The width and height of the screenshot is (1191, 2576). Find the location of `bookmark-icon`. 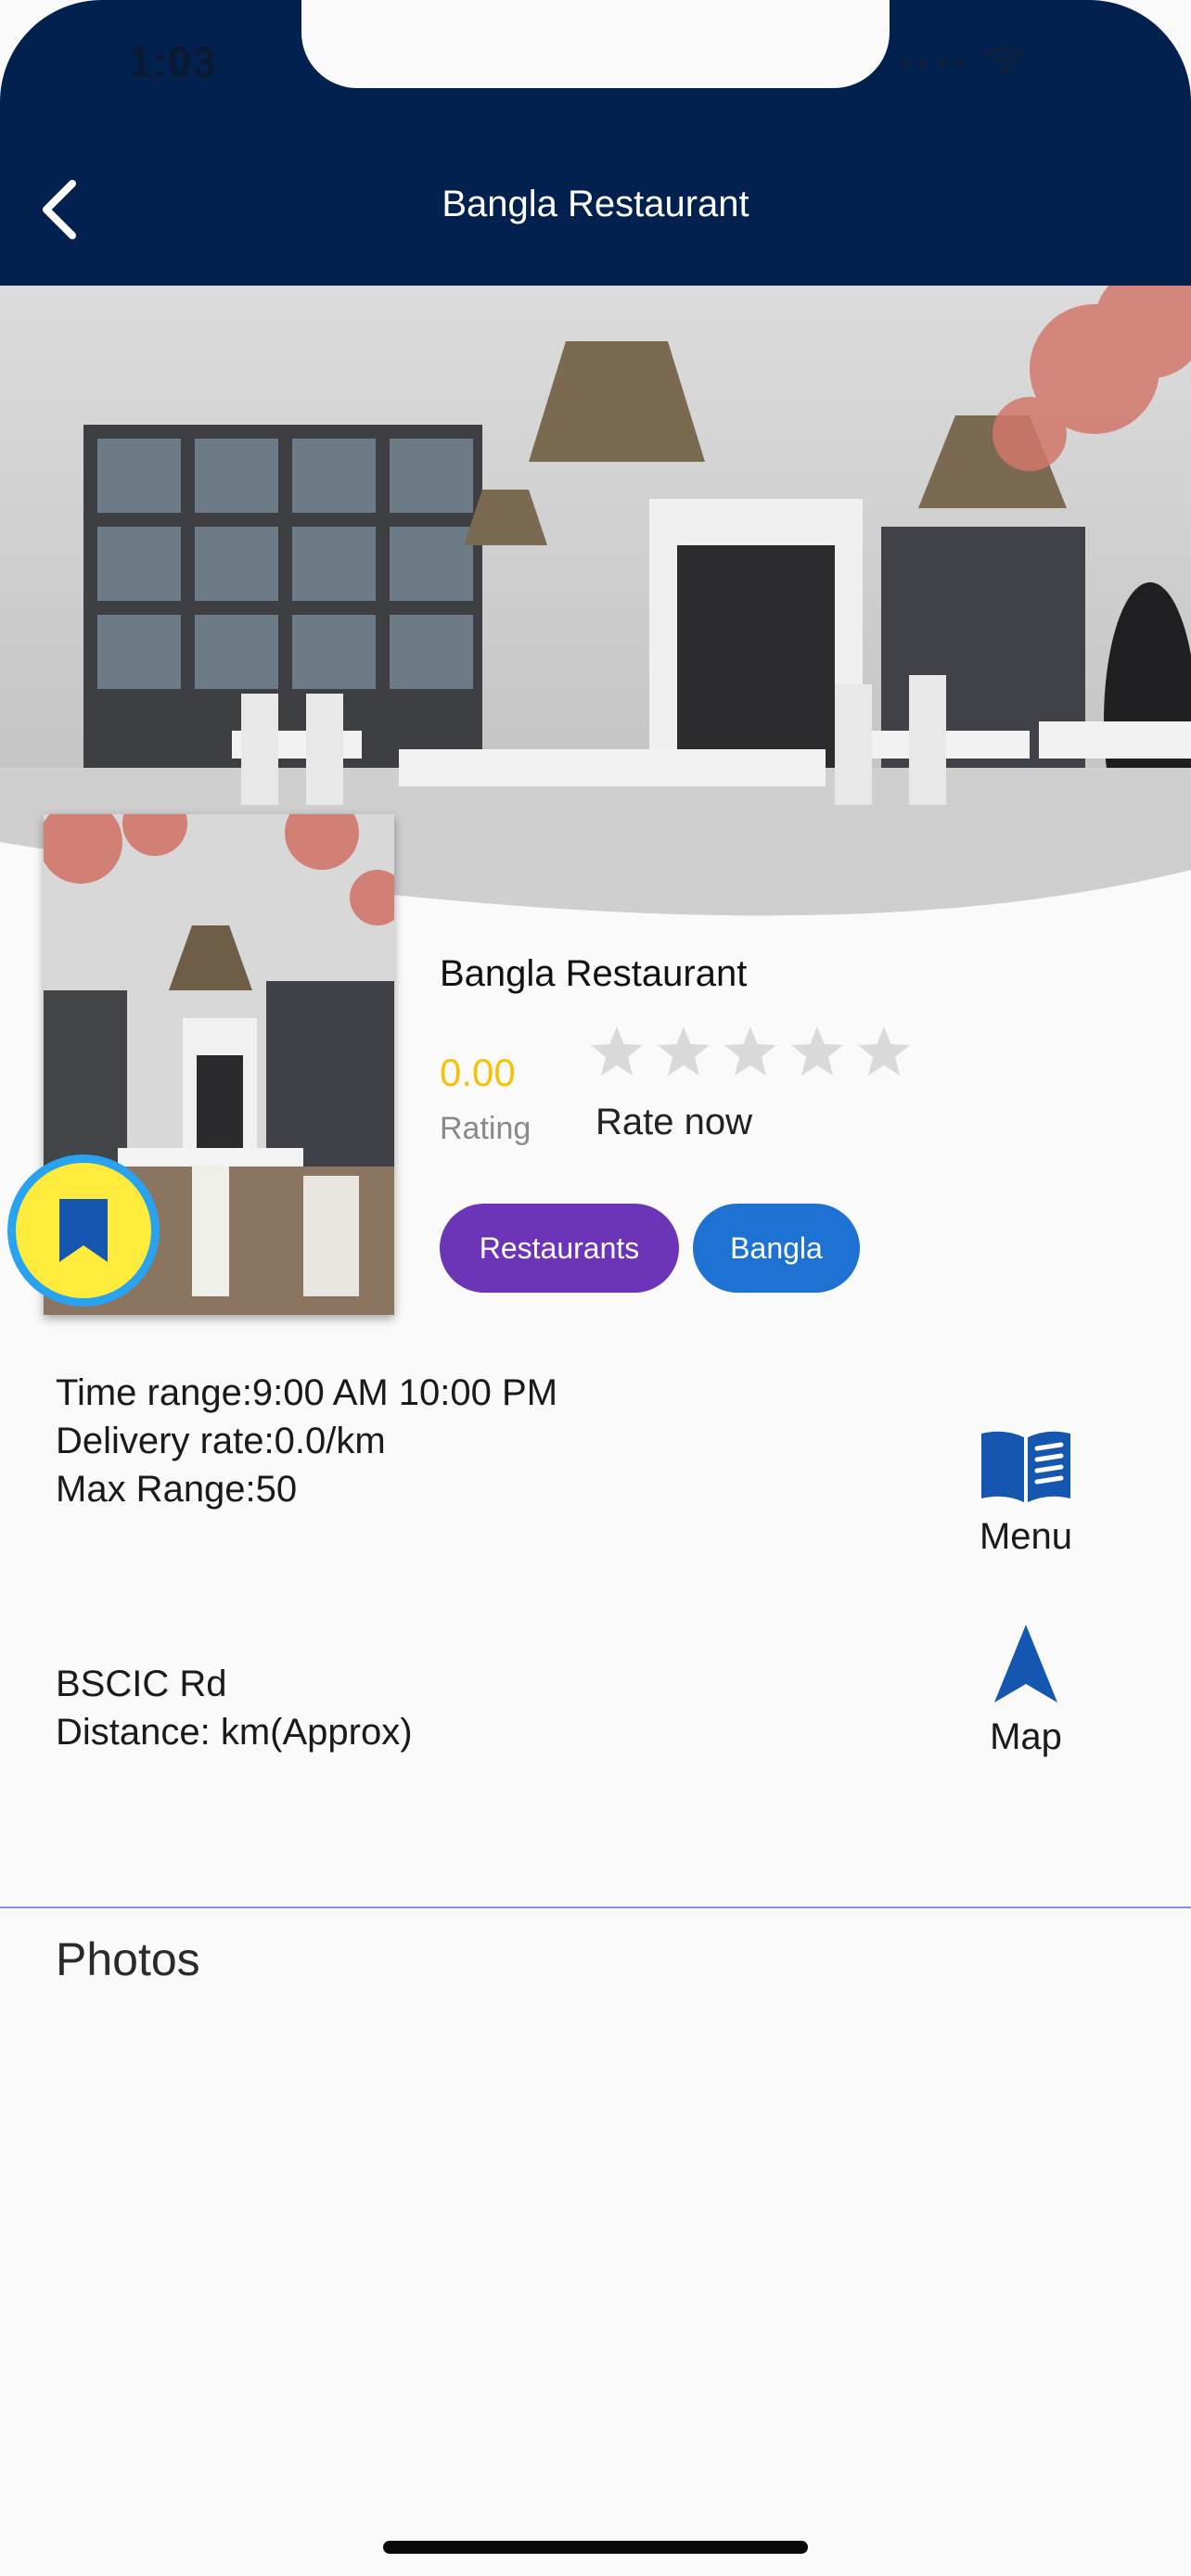

bookmark-icon is located at coordinates (83, 1230).